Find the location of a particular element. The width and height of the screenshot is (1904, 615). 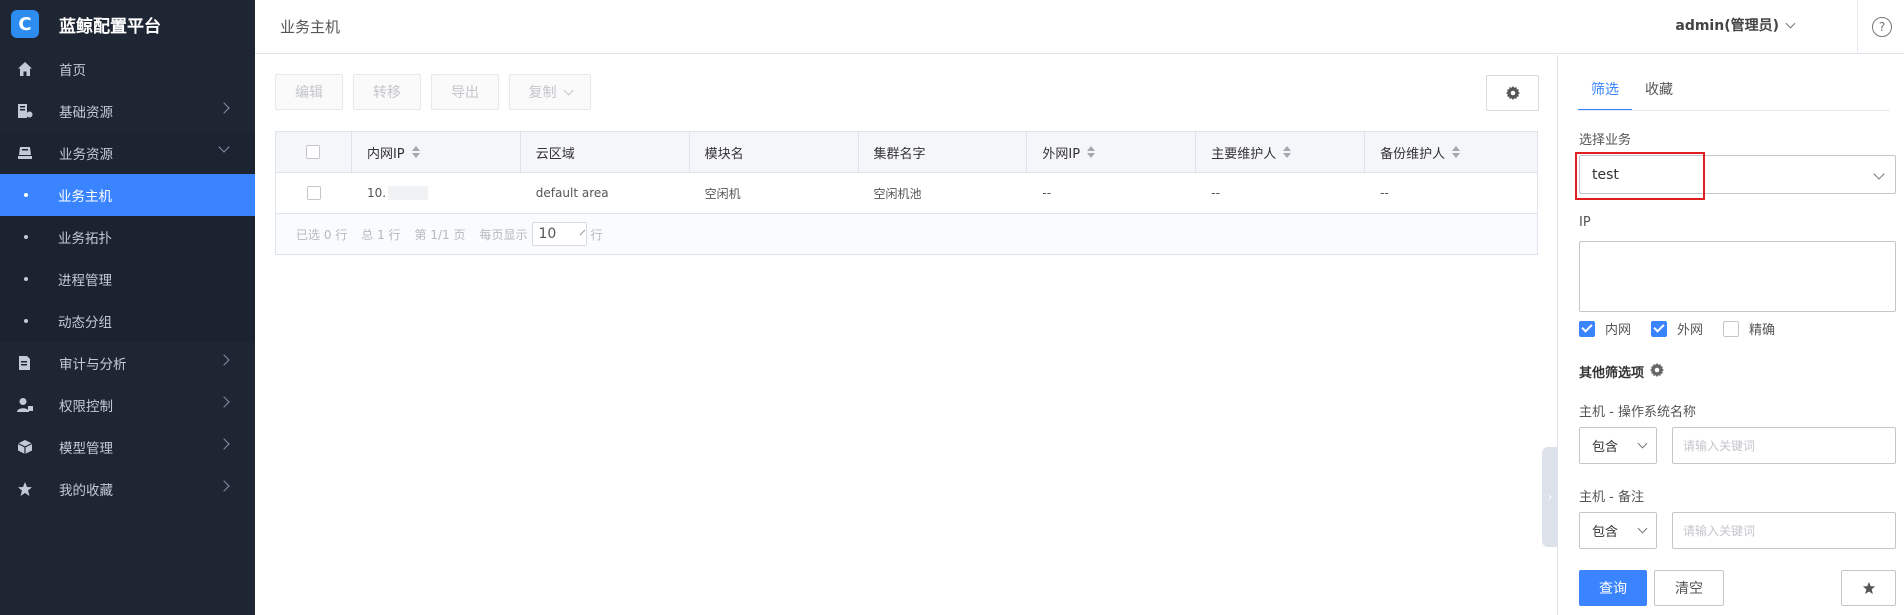

nav-item-basic-resource: 基础资源 is located at coordinates (127, 111).